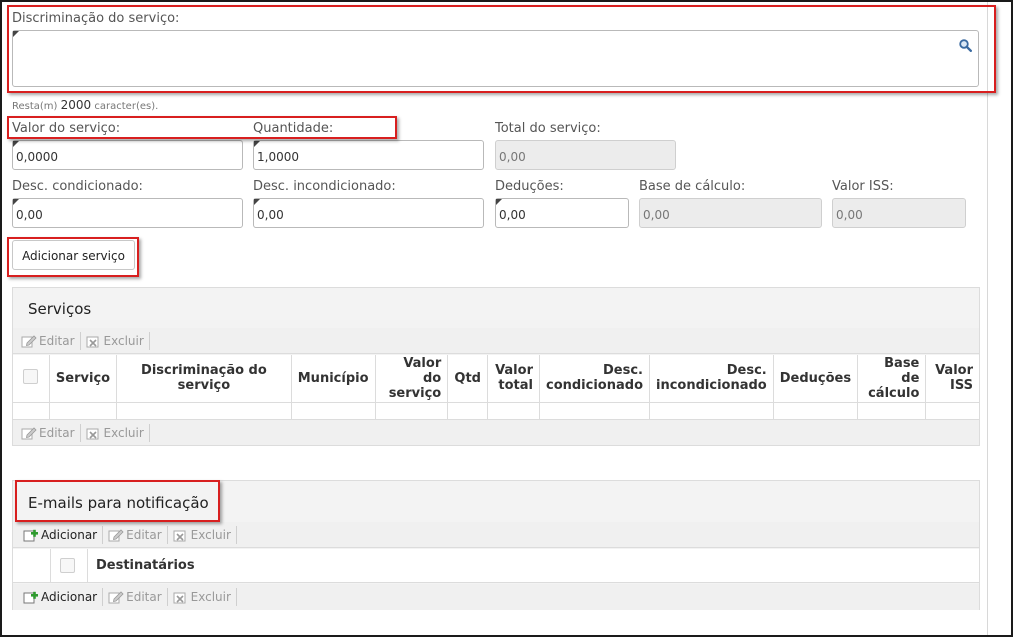 The width and height of the screenshot is (1013, 637). I want to click on servicos-toolbar-top: Editar Excluir, so click(496, 341).